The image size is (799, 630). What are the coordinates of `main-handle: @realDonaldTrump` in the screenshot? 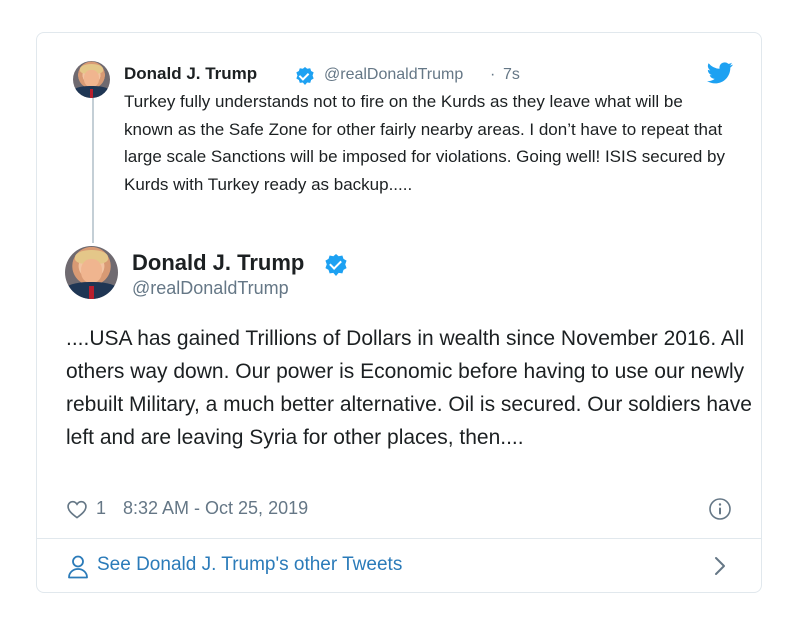 It's located at (210, 288).